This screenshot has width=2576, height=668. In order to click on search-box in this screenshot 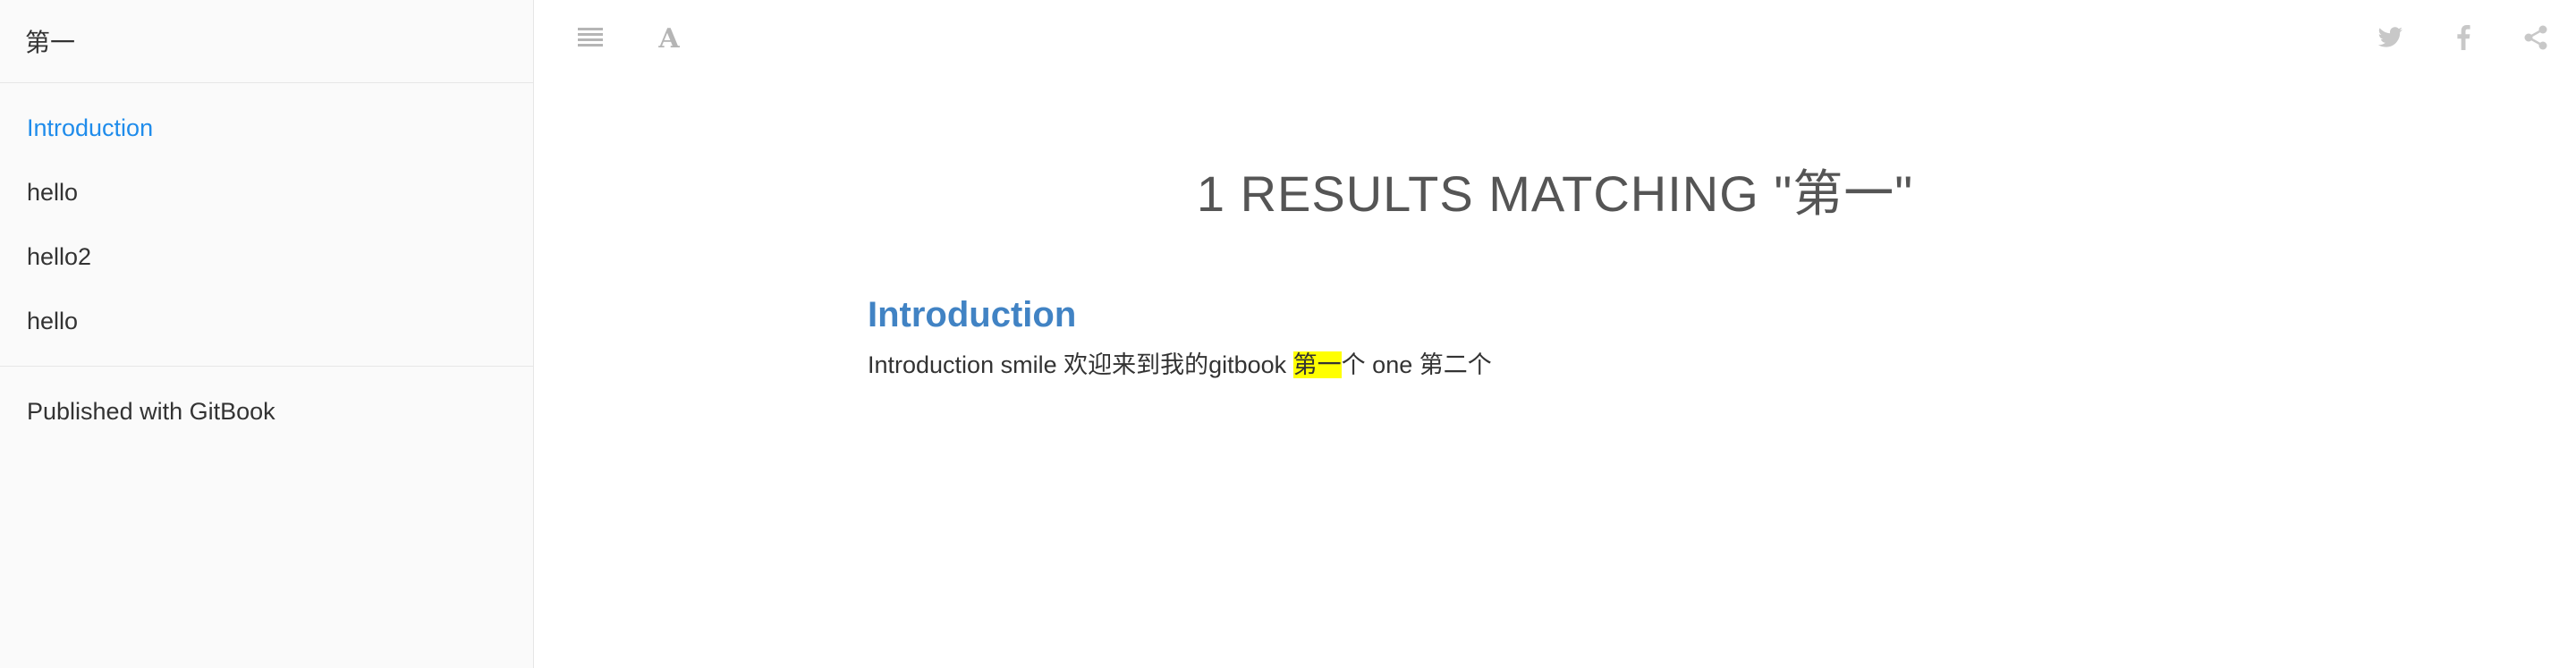, I will do `click(266, 42)`.